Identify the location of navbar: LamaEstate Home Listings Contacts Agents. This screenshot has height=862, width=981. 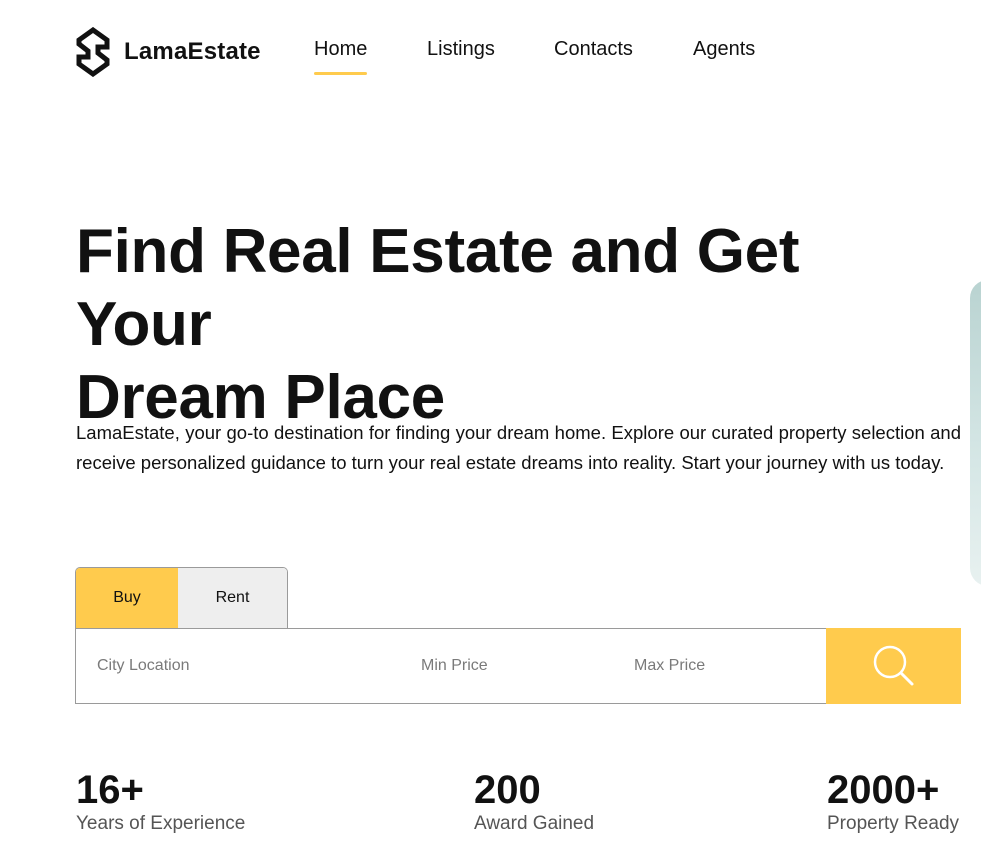
(490, 52).